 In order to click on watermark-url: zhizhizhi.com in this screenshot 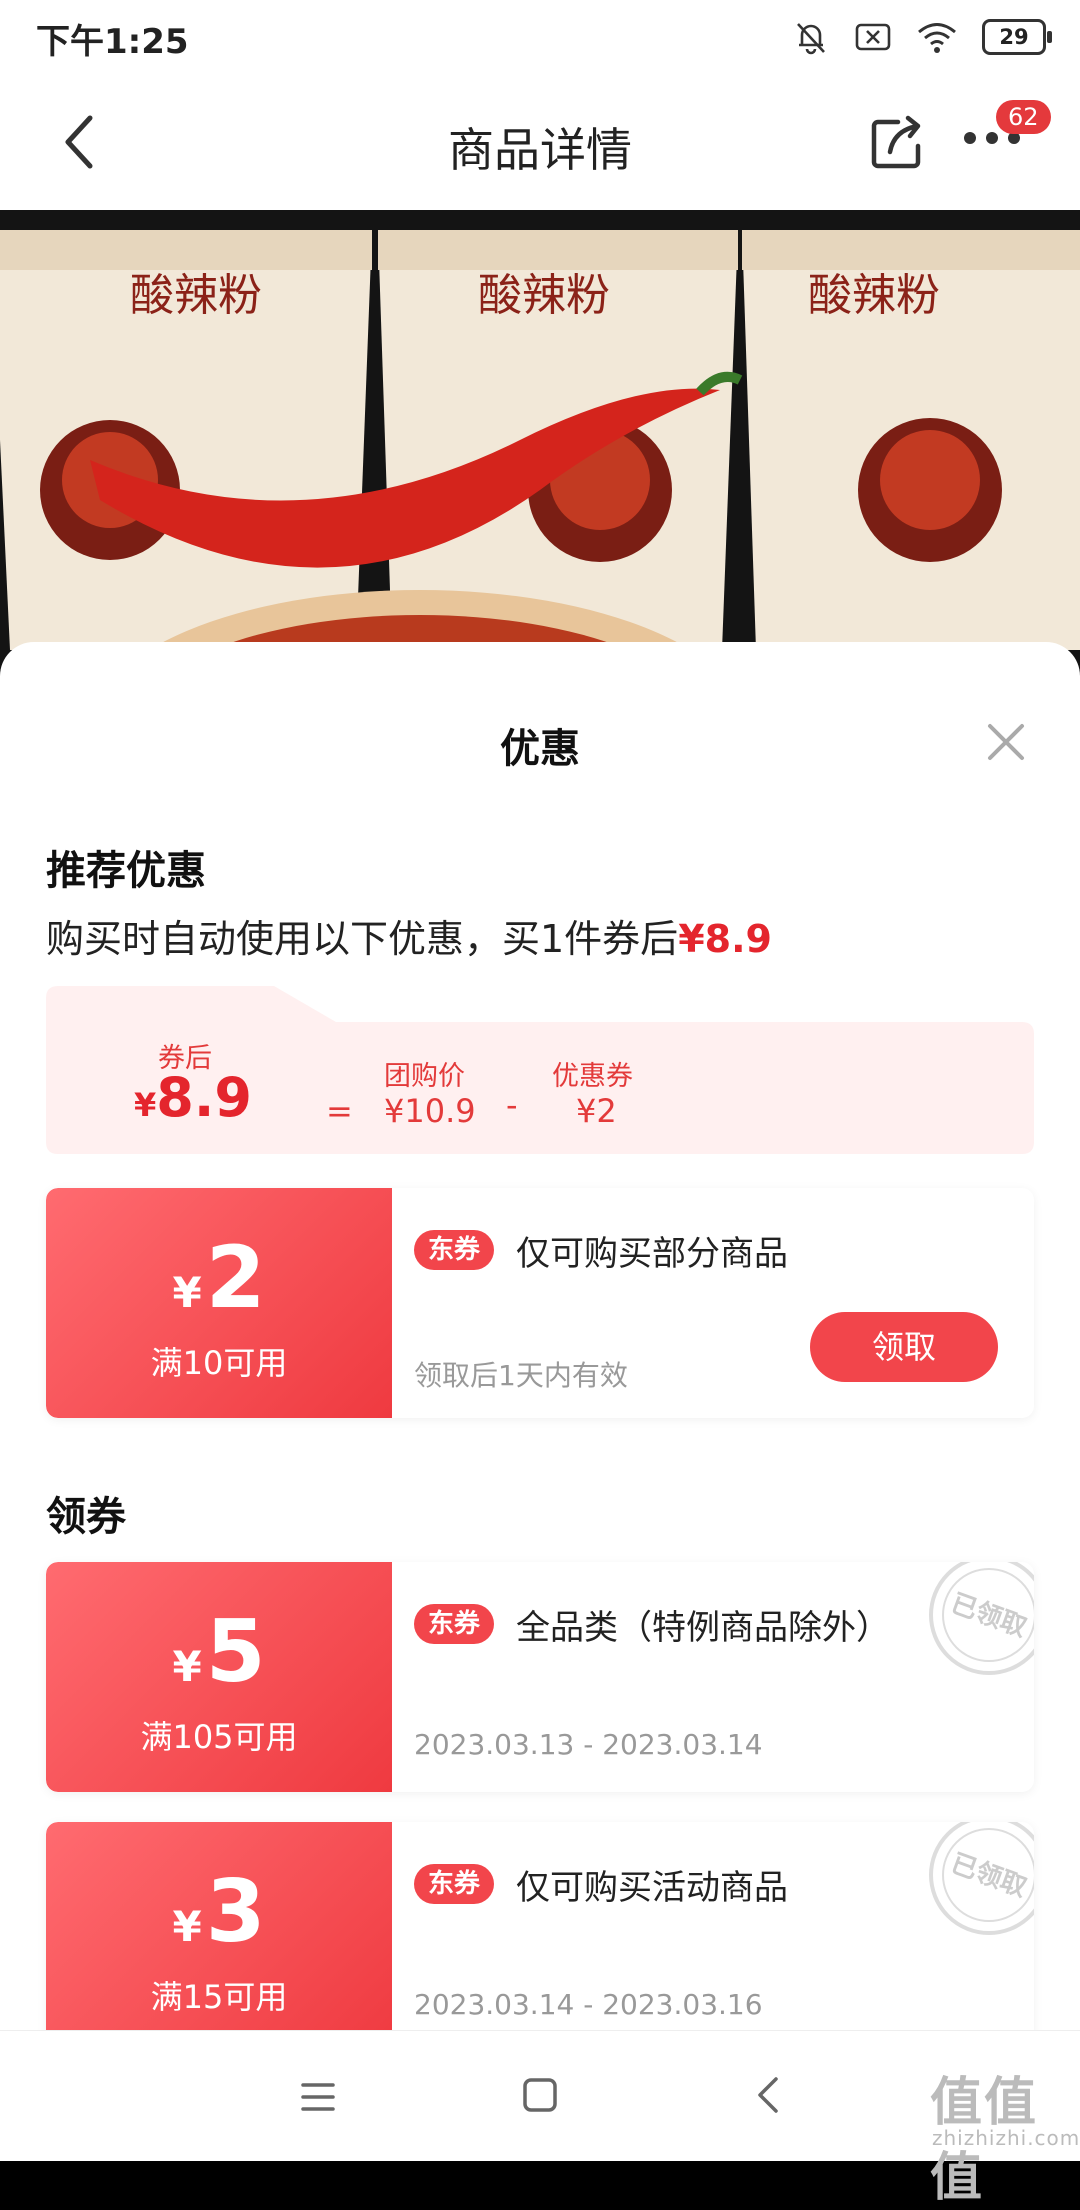, I will do `click(1006, 2138)`.